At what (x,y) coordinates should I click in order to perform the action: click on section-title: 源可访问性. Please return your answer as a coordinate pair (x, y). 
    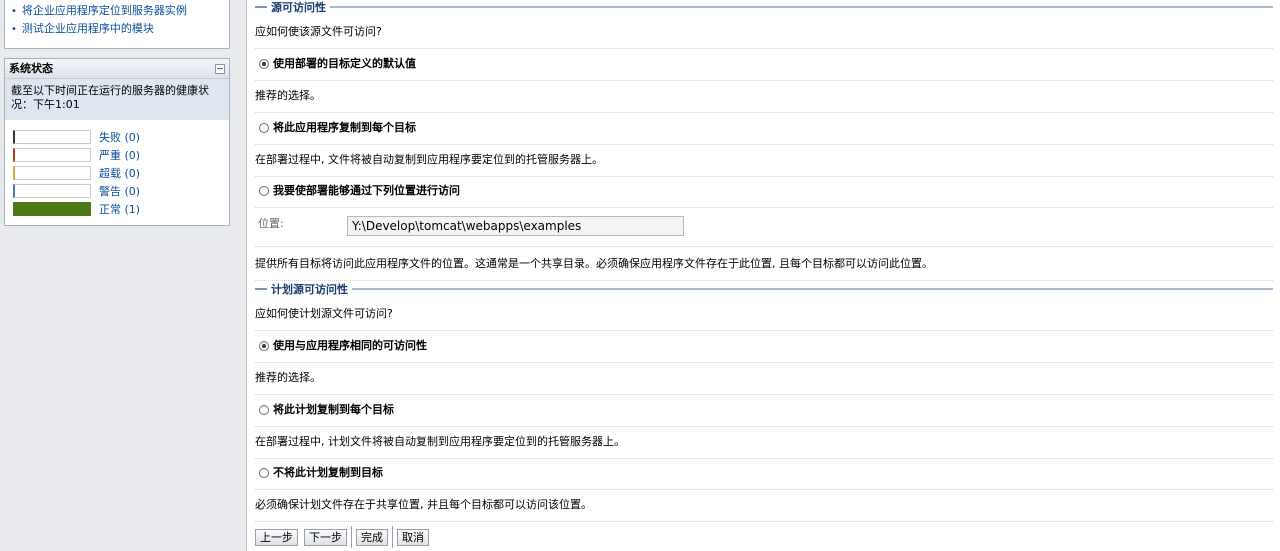
    Looking at the image, I should click on (298, 7).